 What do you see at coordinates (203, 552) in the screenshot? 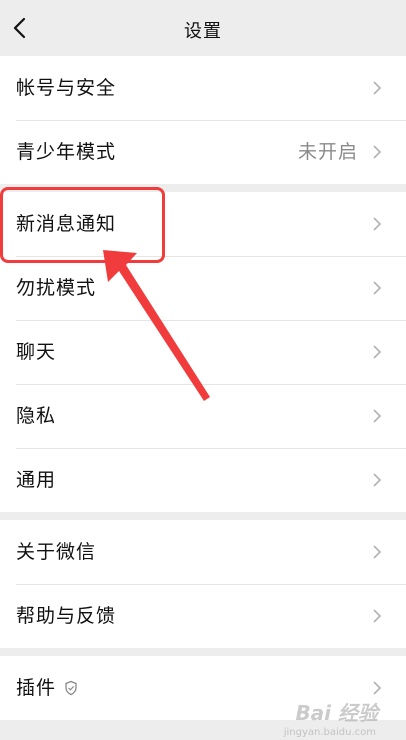
I see `settings-row-about-wechat: 关于微信` at bounding box center [203, 552].